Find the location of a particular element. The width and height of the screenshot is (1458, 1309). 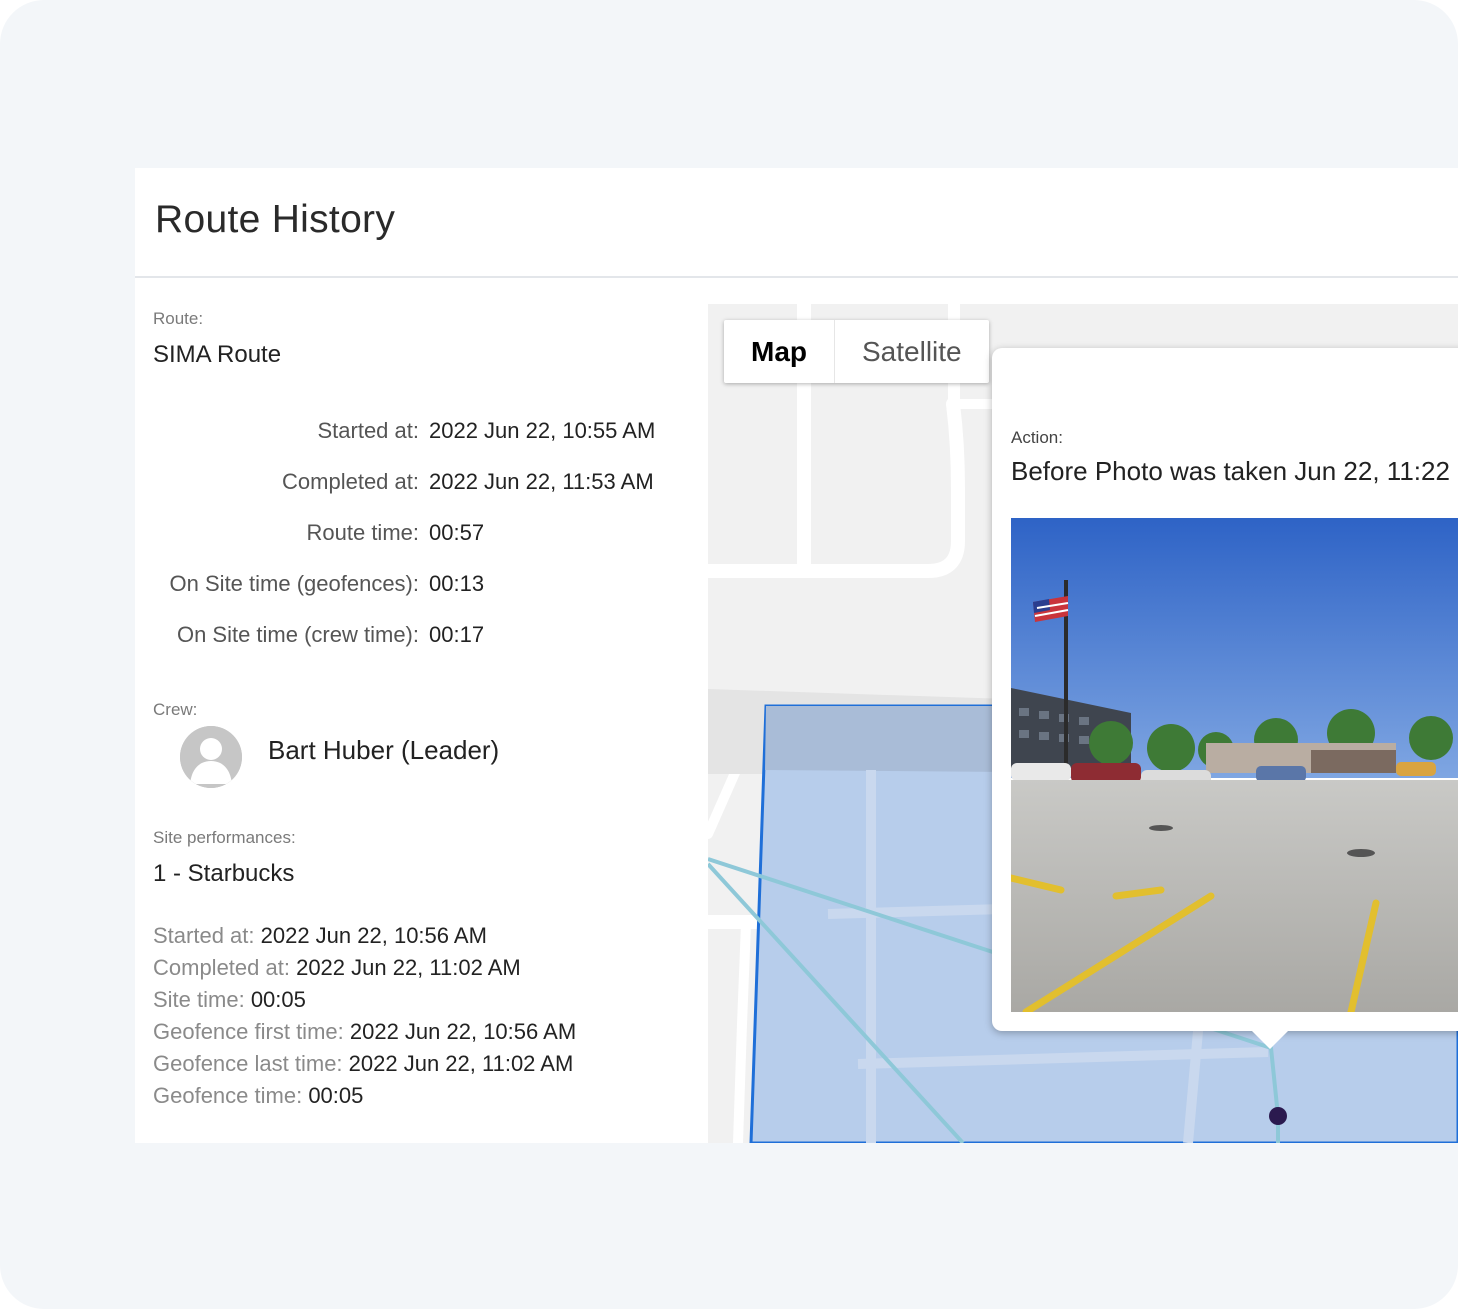

stat-label: On Site time (geofences): is located at coordinates (294, 583).